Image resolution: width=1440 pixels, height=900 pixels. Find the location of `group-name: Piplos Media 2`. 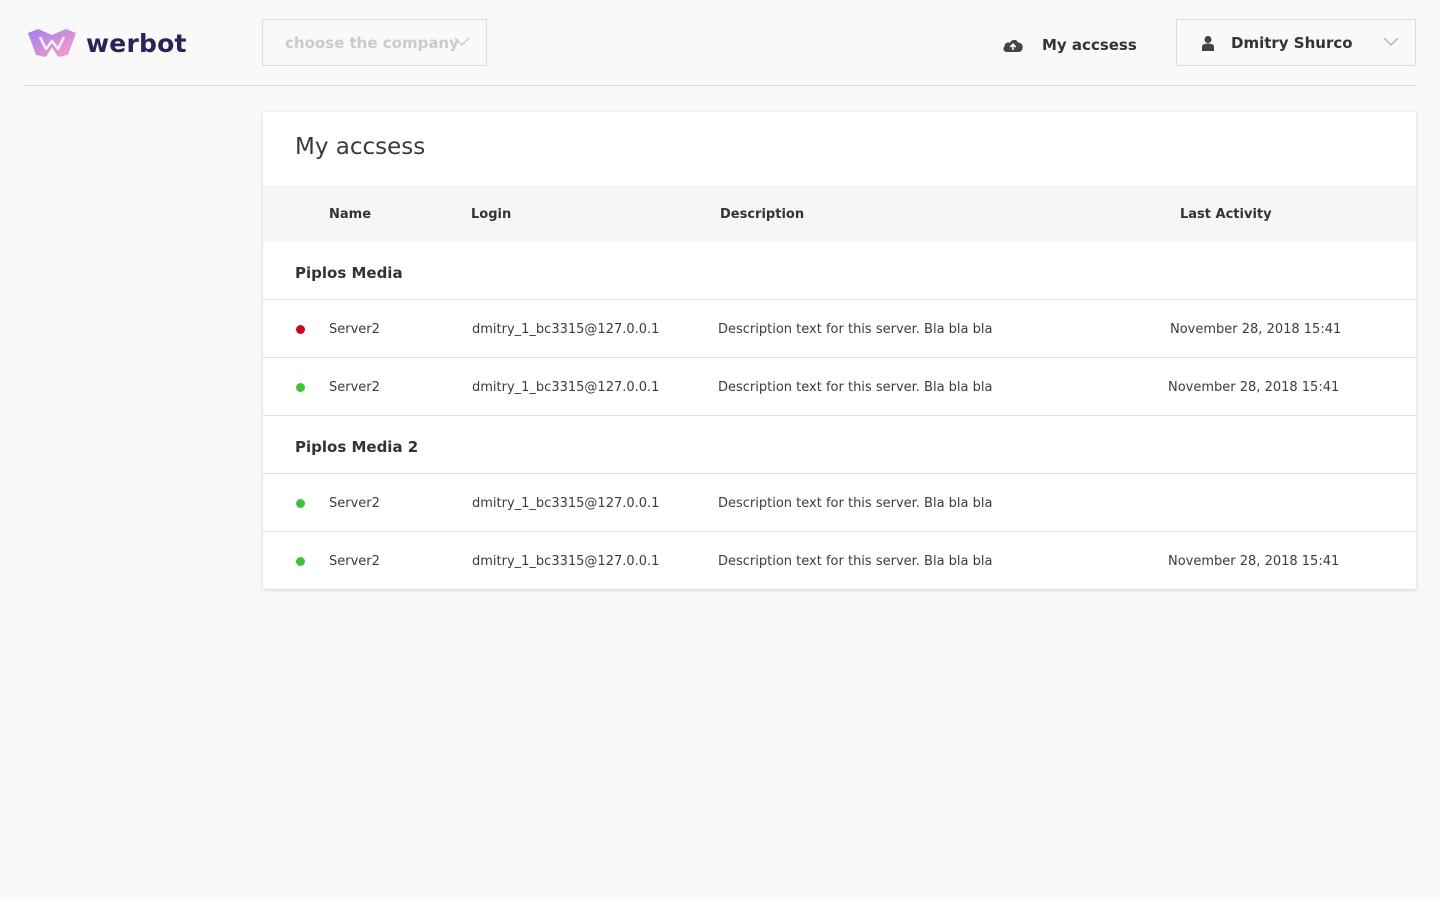

group-name: Piplos Media 2 is located at coordinates (357, 447).